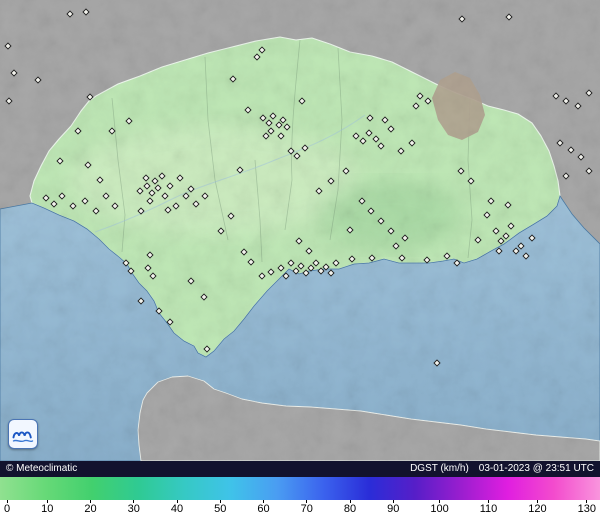 The height and width of the screenshot is (517, 600). Describe the element at coordinates (488, 508) in the screenshot. I see `scale-tick: 110` at that location.